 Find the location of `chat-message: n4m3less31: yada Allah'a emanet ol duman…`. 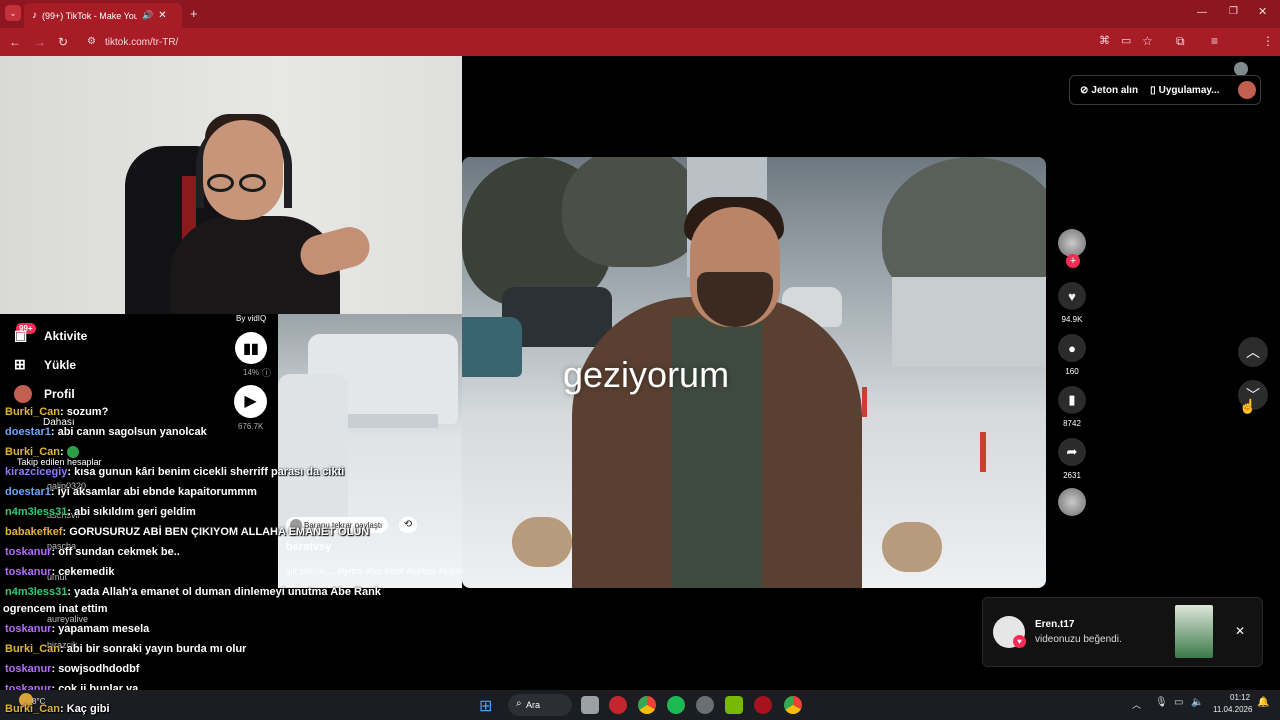

chat-message: n4m3less31: yada Allah'a emanet ol duman… is located at coordinates (193, 592).